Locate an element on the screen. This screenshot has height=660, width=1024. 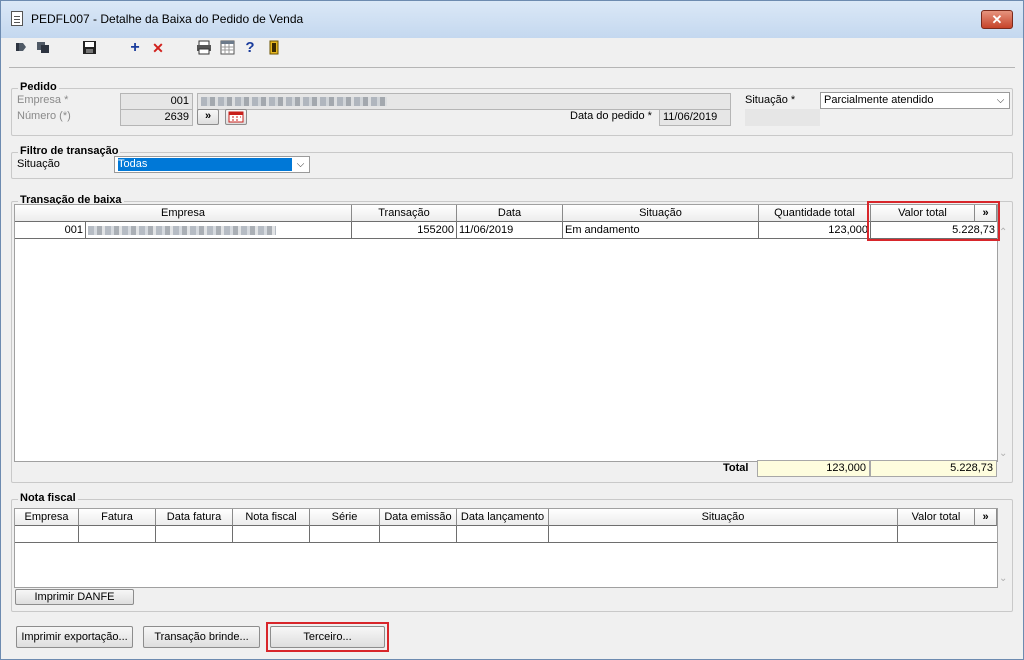
calendar-button is located at coordinates (236, 117).